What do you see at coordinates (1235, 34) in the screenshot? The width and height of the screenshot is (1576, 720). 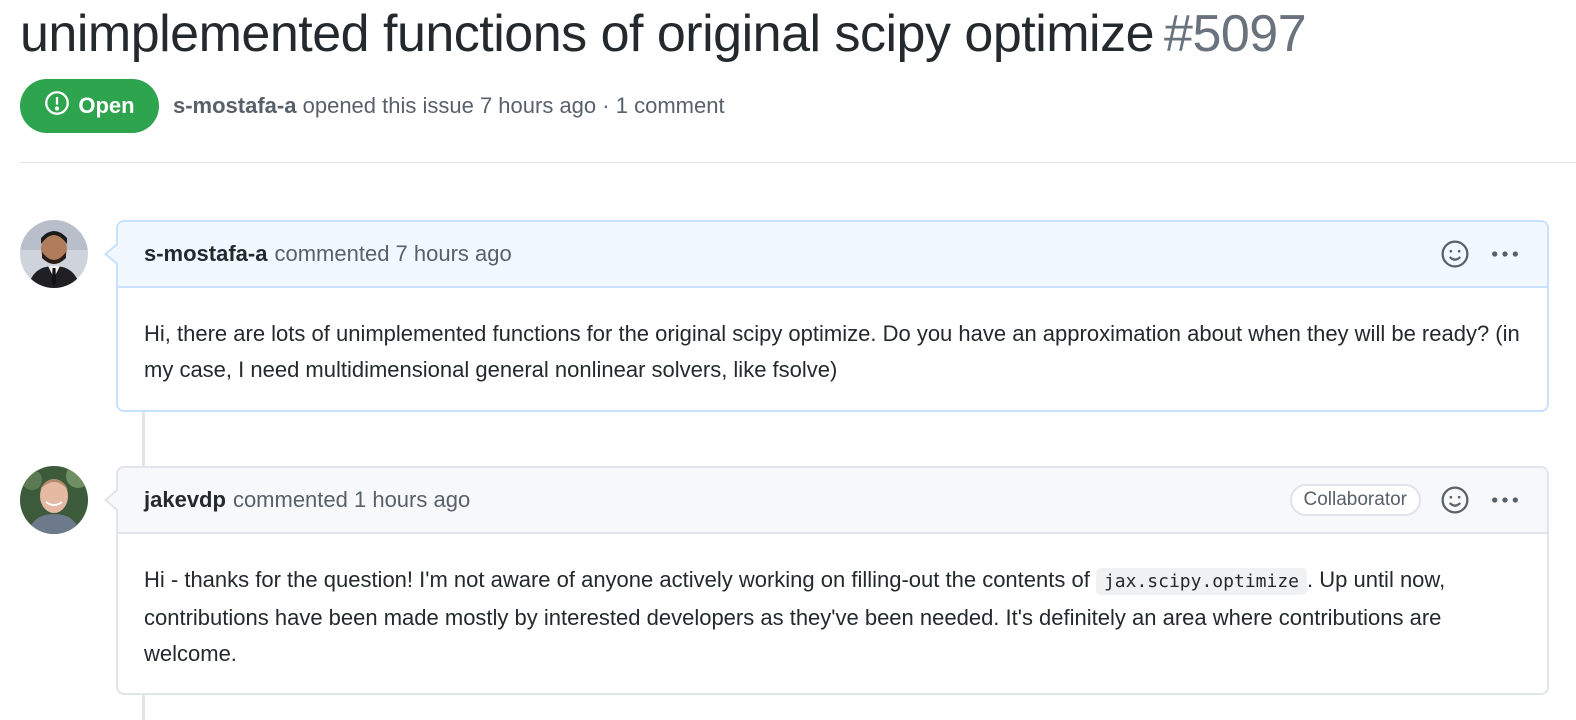 I see `issue-number: #5097` at bounding box center [1235, 34].